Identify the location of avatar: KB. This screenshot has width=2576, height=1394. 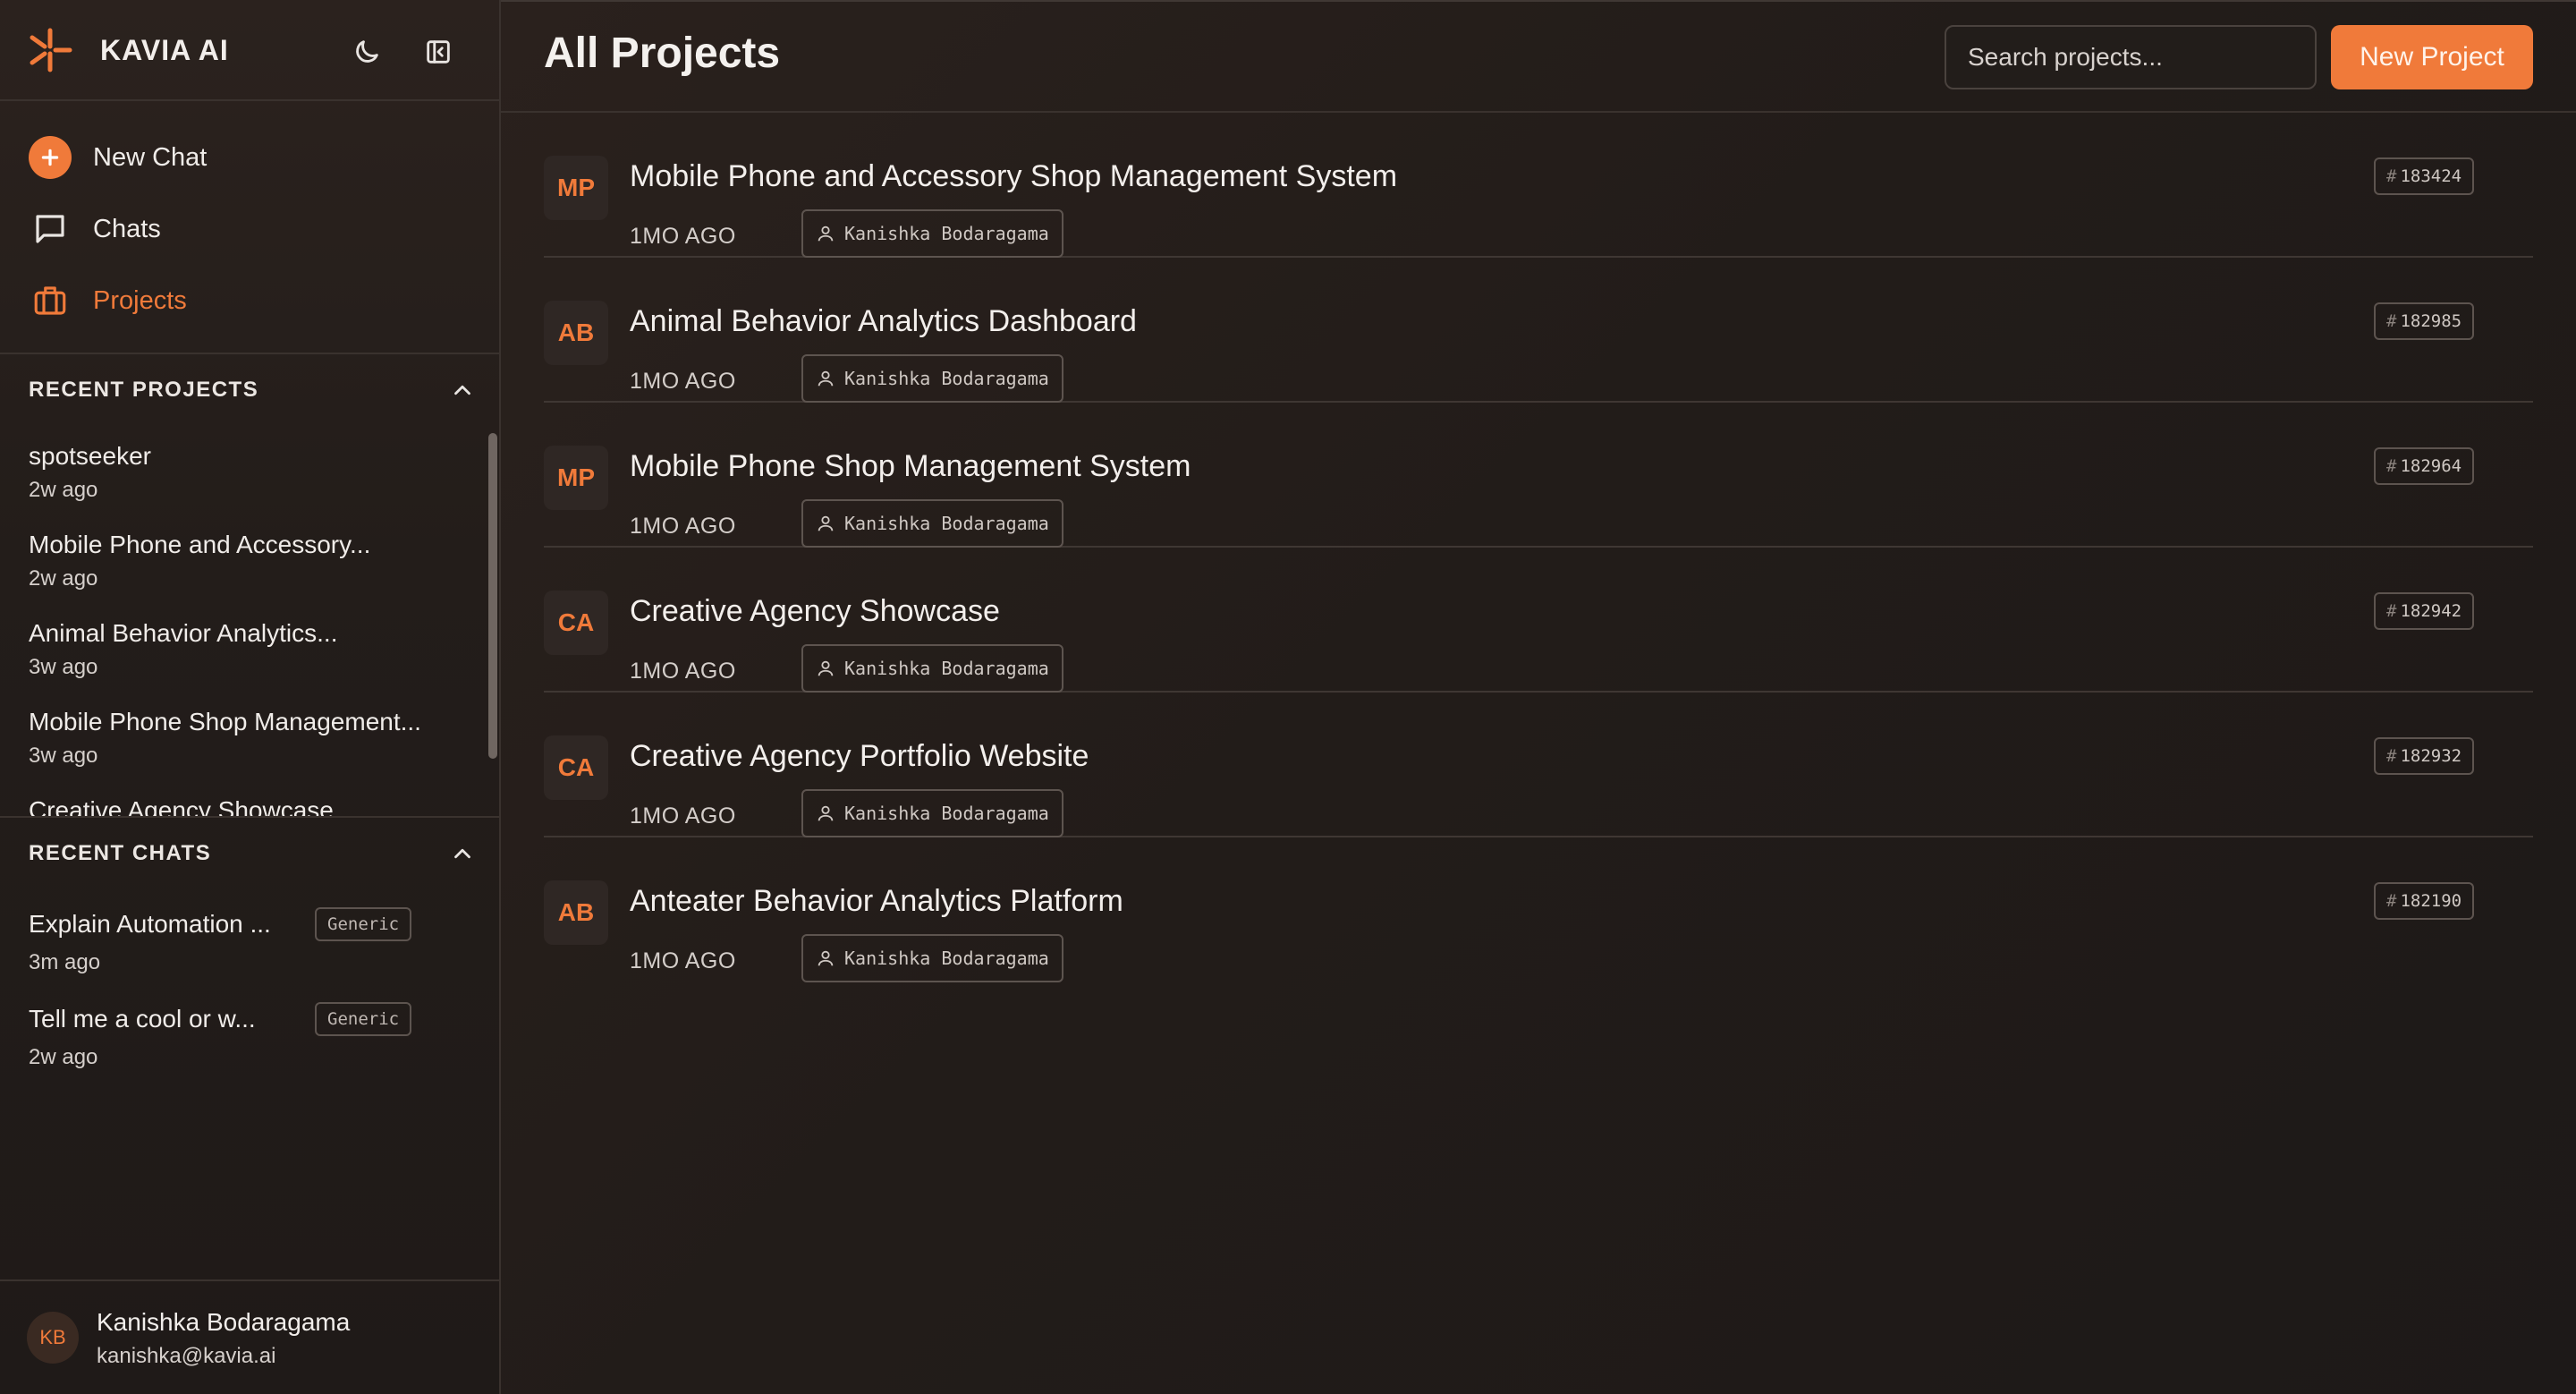
(53, 1338).